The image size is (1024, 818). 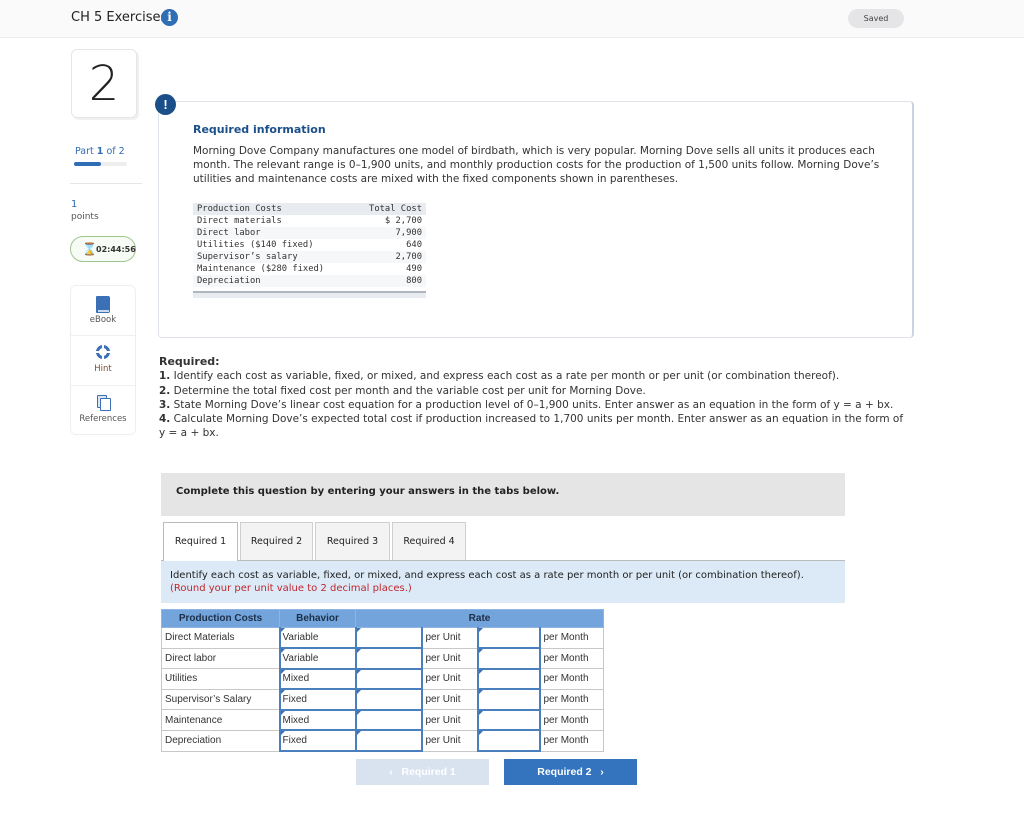 I want to click on table-row: Utilities Mixed per Unit per Month, so click(x=382, y=679).